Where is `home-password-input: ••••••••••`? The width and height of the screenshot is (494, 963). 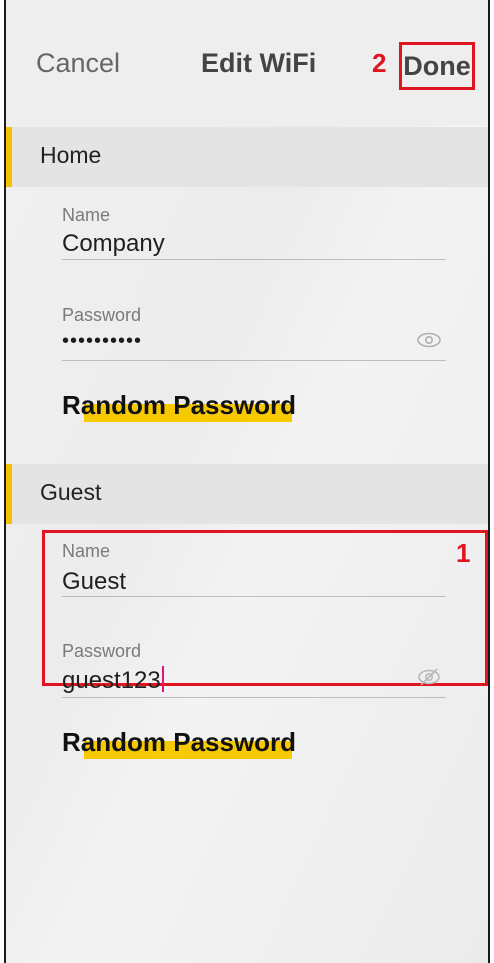
home-password-input: •••••••••• is located at coordinates (102, 341).